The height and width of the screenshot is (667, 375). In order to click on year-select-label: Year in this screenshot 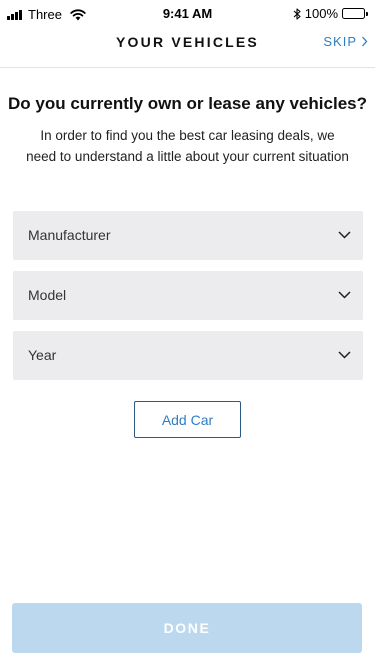, I will do `click(42, 355)`.